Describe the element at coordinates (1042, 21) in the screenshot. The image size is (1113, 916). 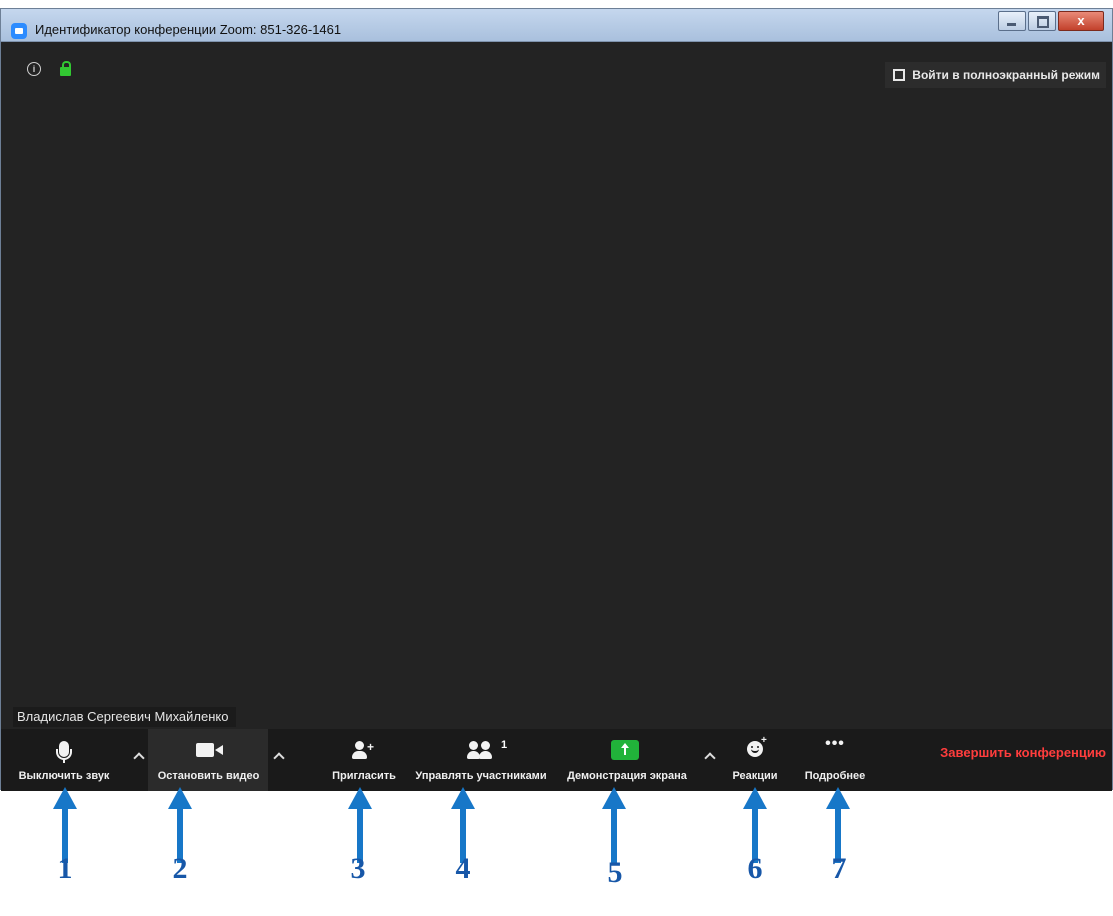
I see `maximize-button` at that location.